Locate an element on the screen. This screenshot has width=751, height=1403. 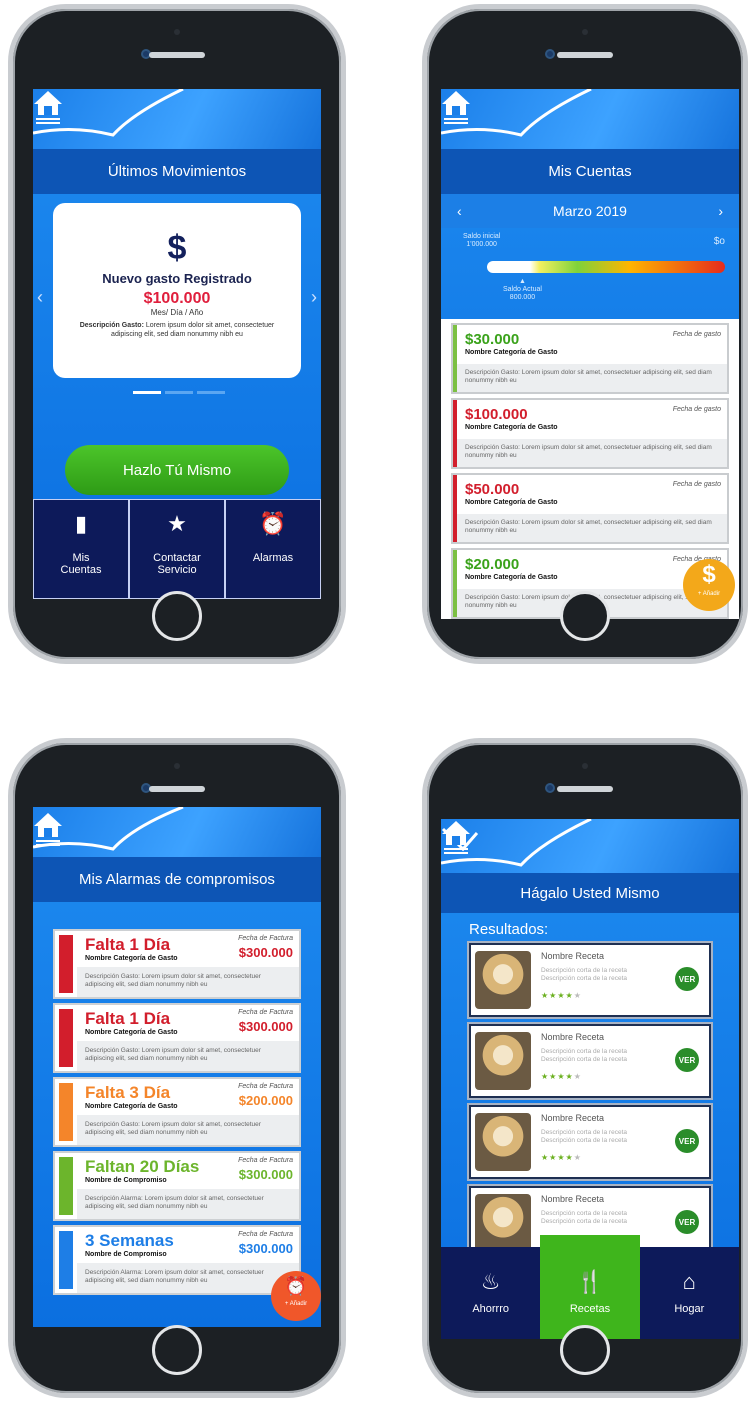
nav-recetas: 🍴 Recetas is located at coordinates (590, 1287).